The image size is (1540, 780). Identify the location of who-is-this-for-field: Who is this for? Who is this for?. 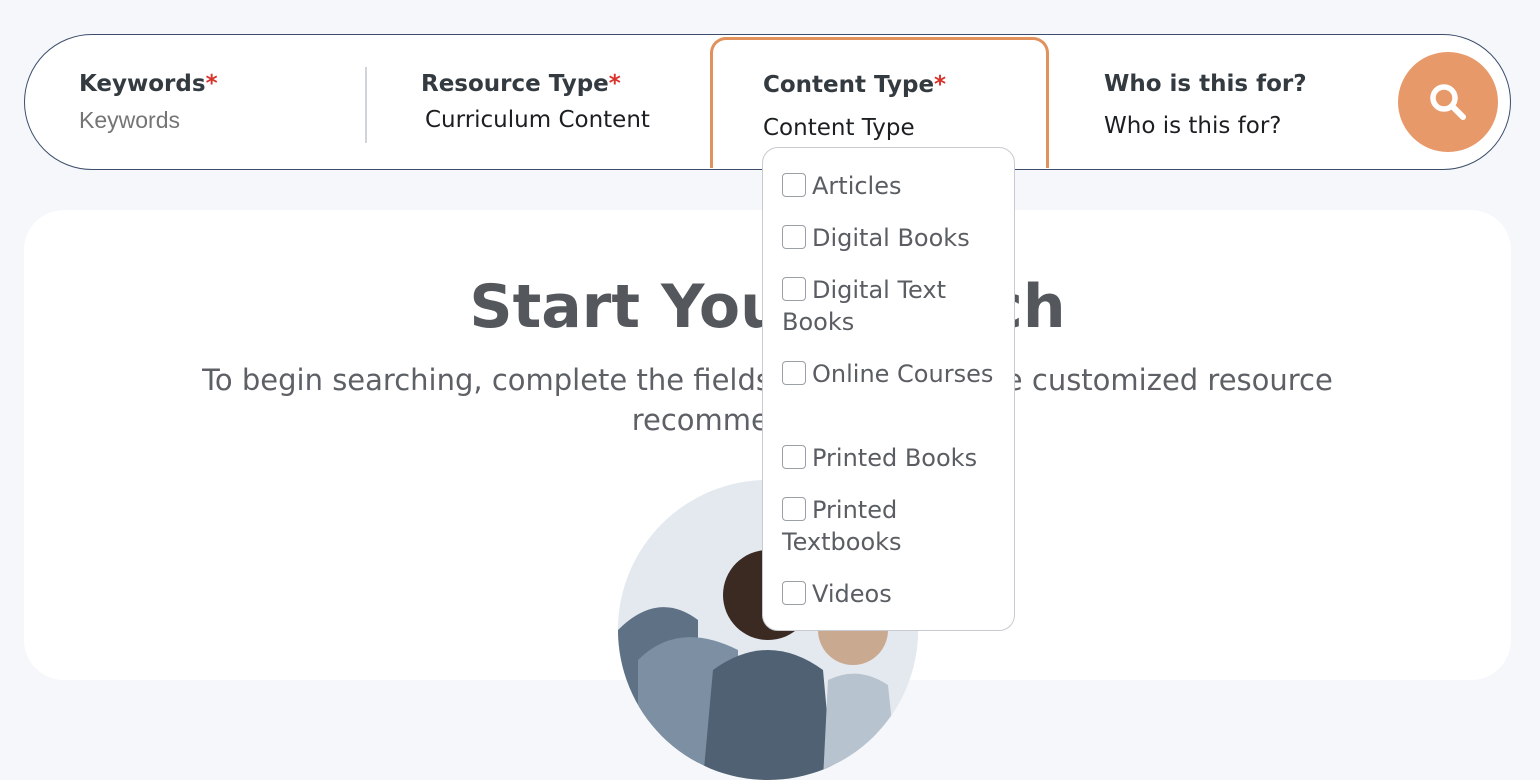
(1221, 102).